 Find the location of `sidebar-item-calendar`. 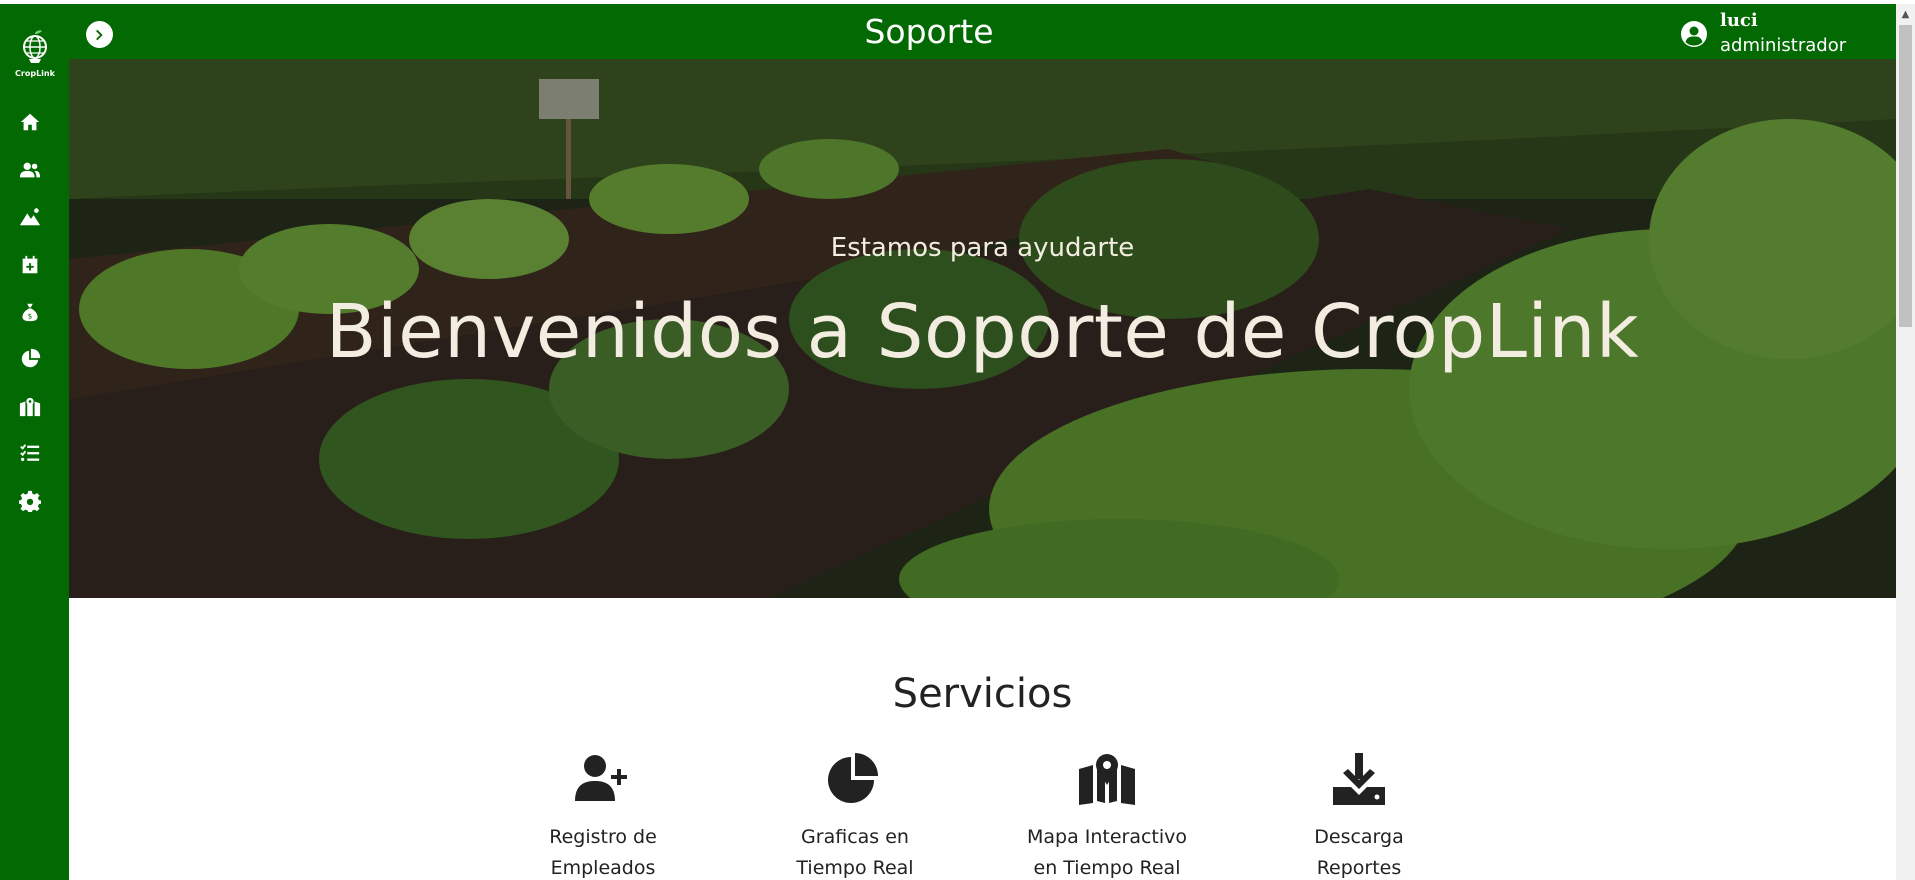

sidebar-item-calendar is located at coordinates (30, 265).